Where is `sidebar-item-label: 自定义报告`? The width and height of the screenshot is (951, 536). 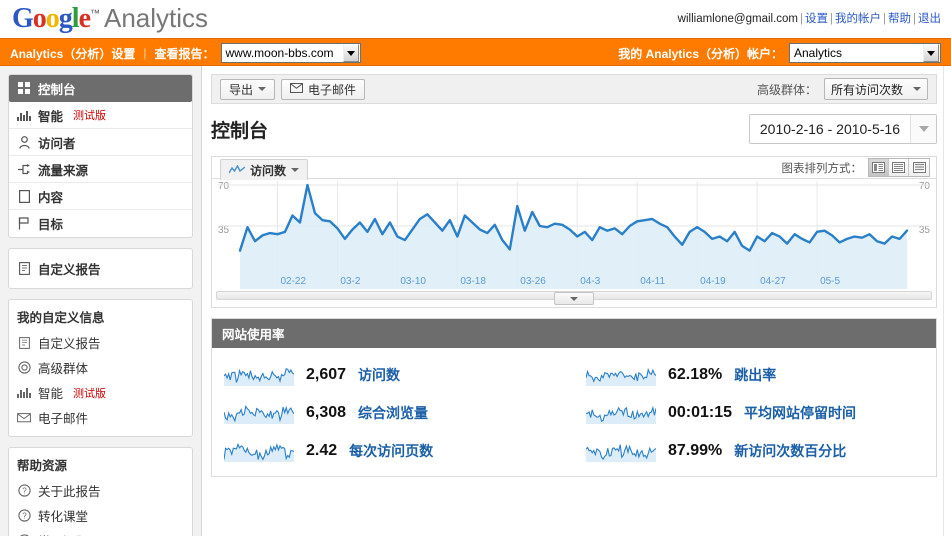
sidebar-item-label: 自定义报告 is located at coordinates (69, 344).